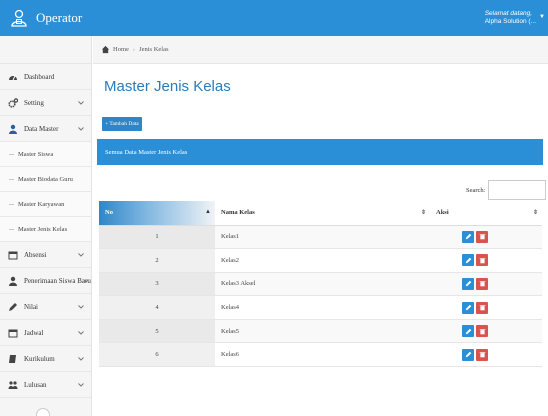 This screenshot has height=416, width=548. I want to click on search-box: Search:, so click(506, 190).